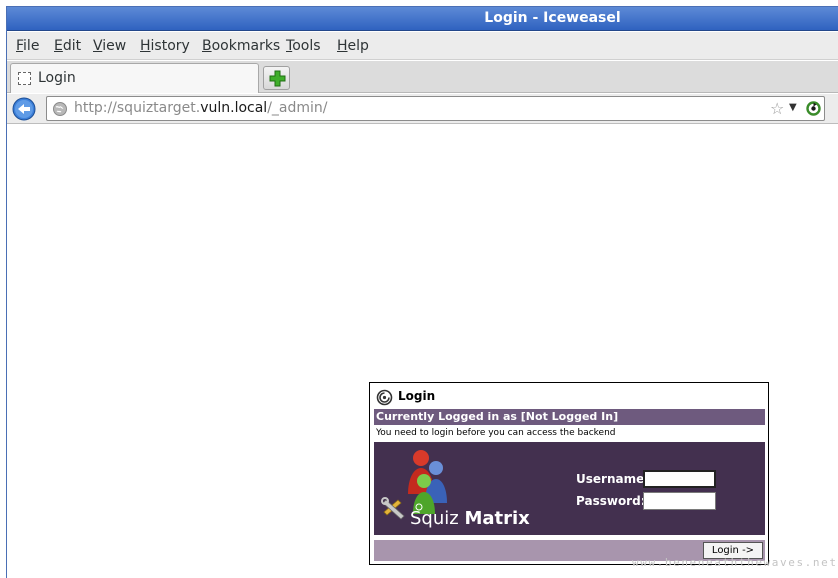  What do you see at coordinates (109, 46) in the screenshot?
I see `menu-view: View` at bounding box center [109, 46].